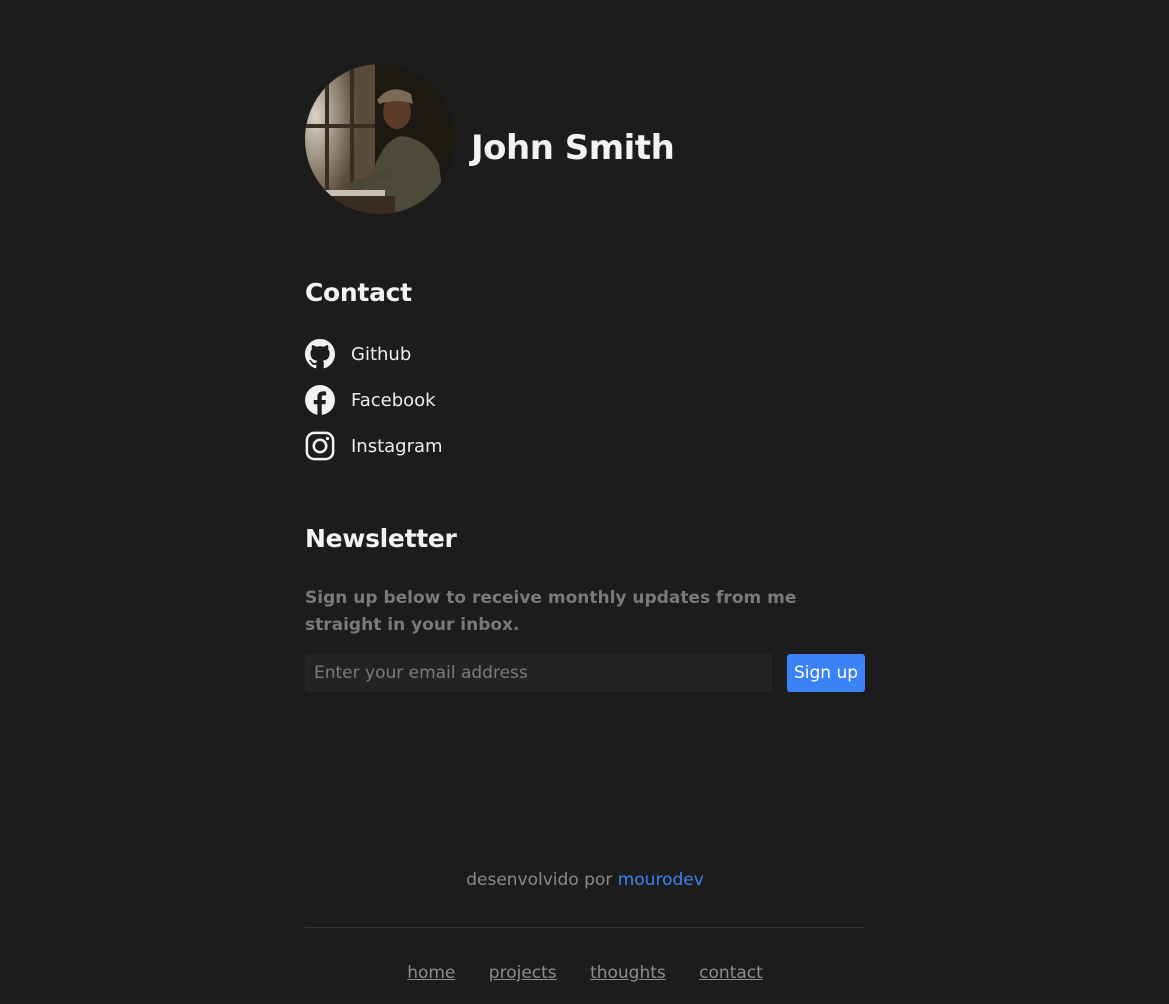 The width and height of the screenshot is (1169, 1004). Describe the element at coordinates (731, 973) in the screenshot. I see `footer-link-contact: contact` at that location.